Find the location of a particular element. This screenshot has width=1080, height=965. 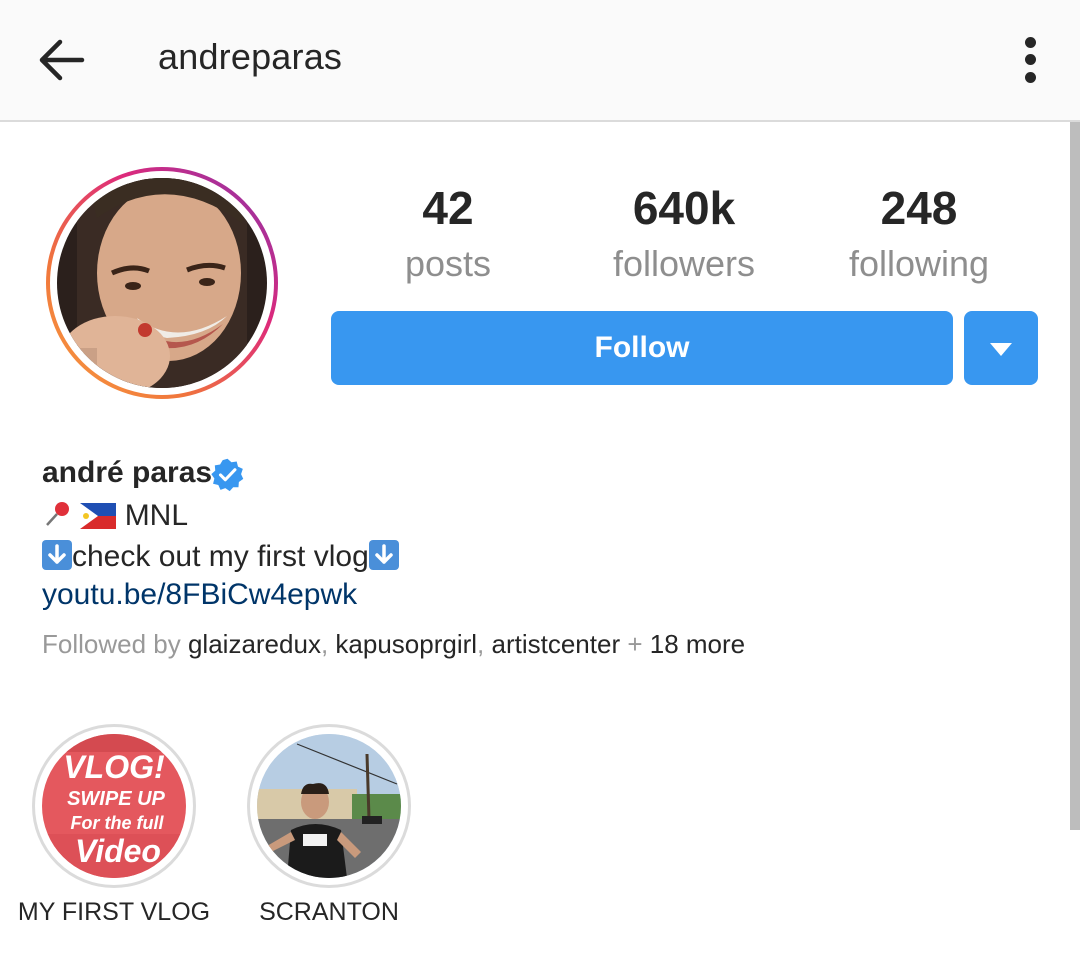

following-count: 248 is located at coordinates (919, 208).